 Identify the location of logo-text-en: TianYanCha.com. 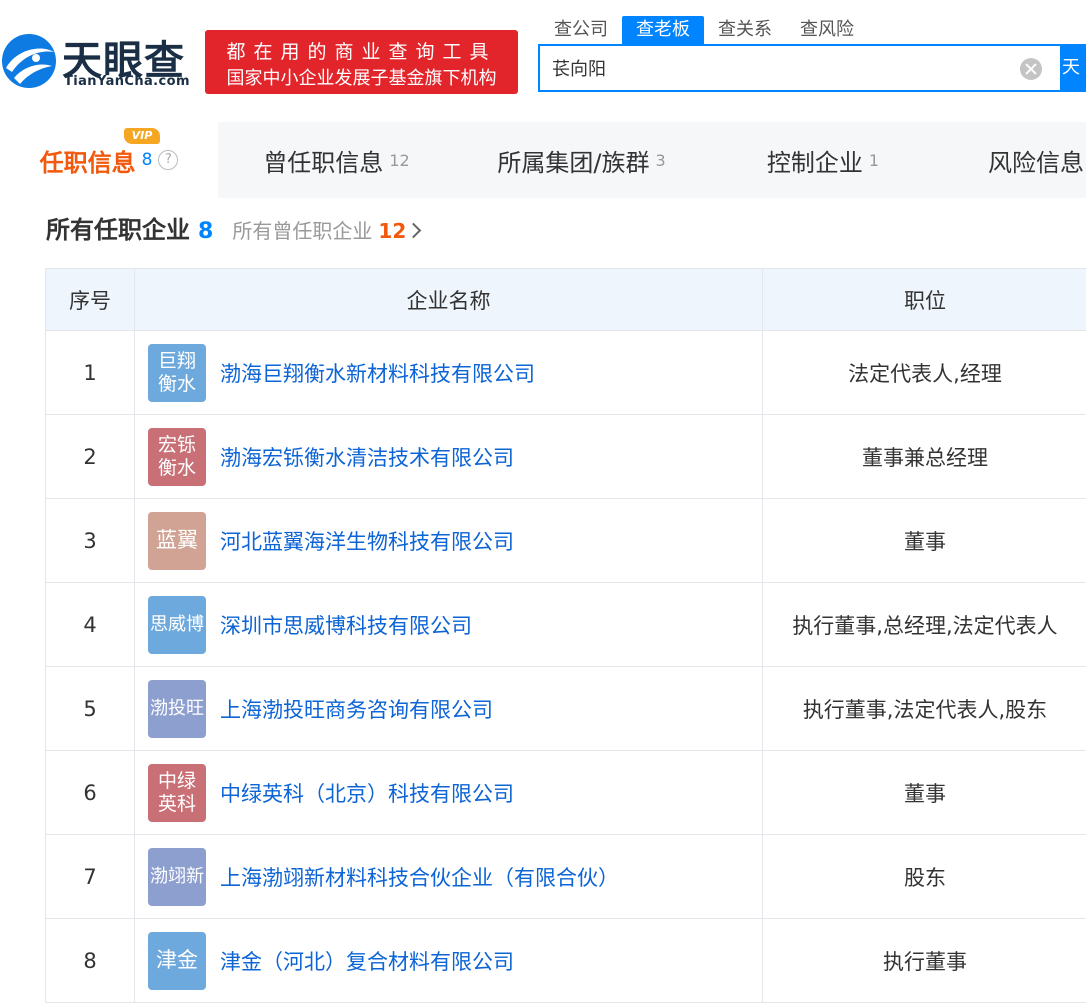
(127, 81).